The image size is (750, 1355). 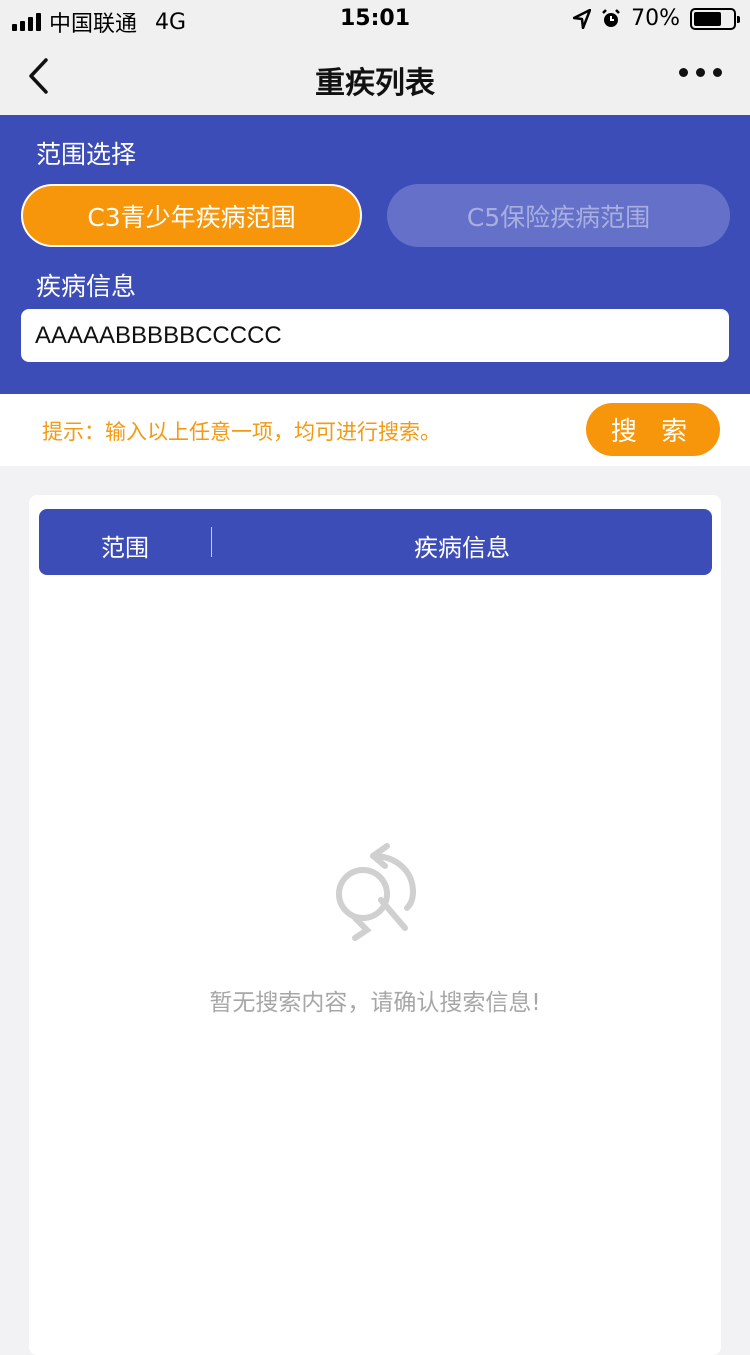 I want to click on scope-option-c3: C3青少年疾病范围, so click(x=191, y=215).